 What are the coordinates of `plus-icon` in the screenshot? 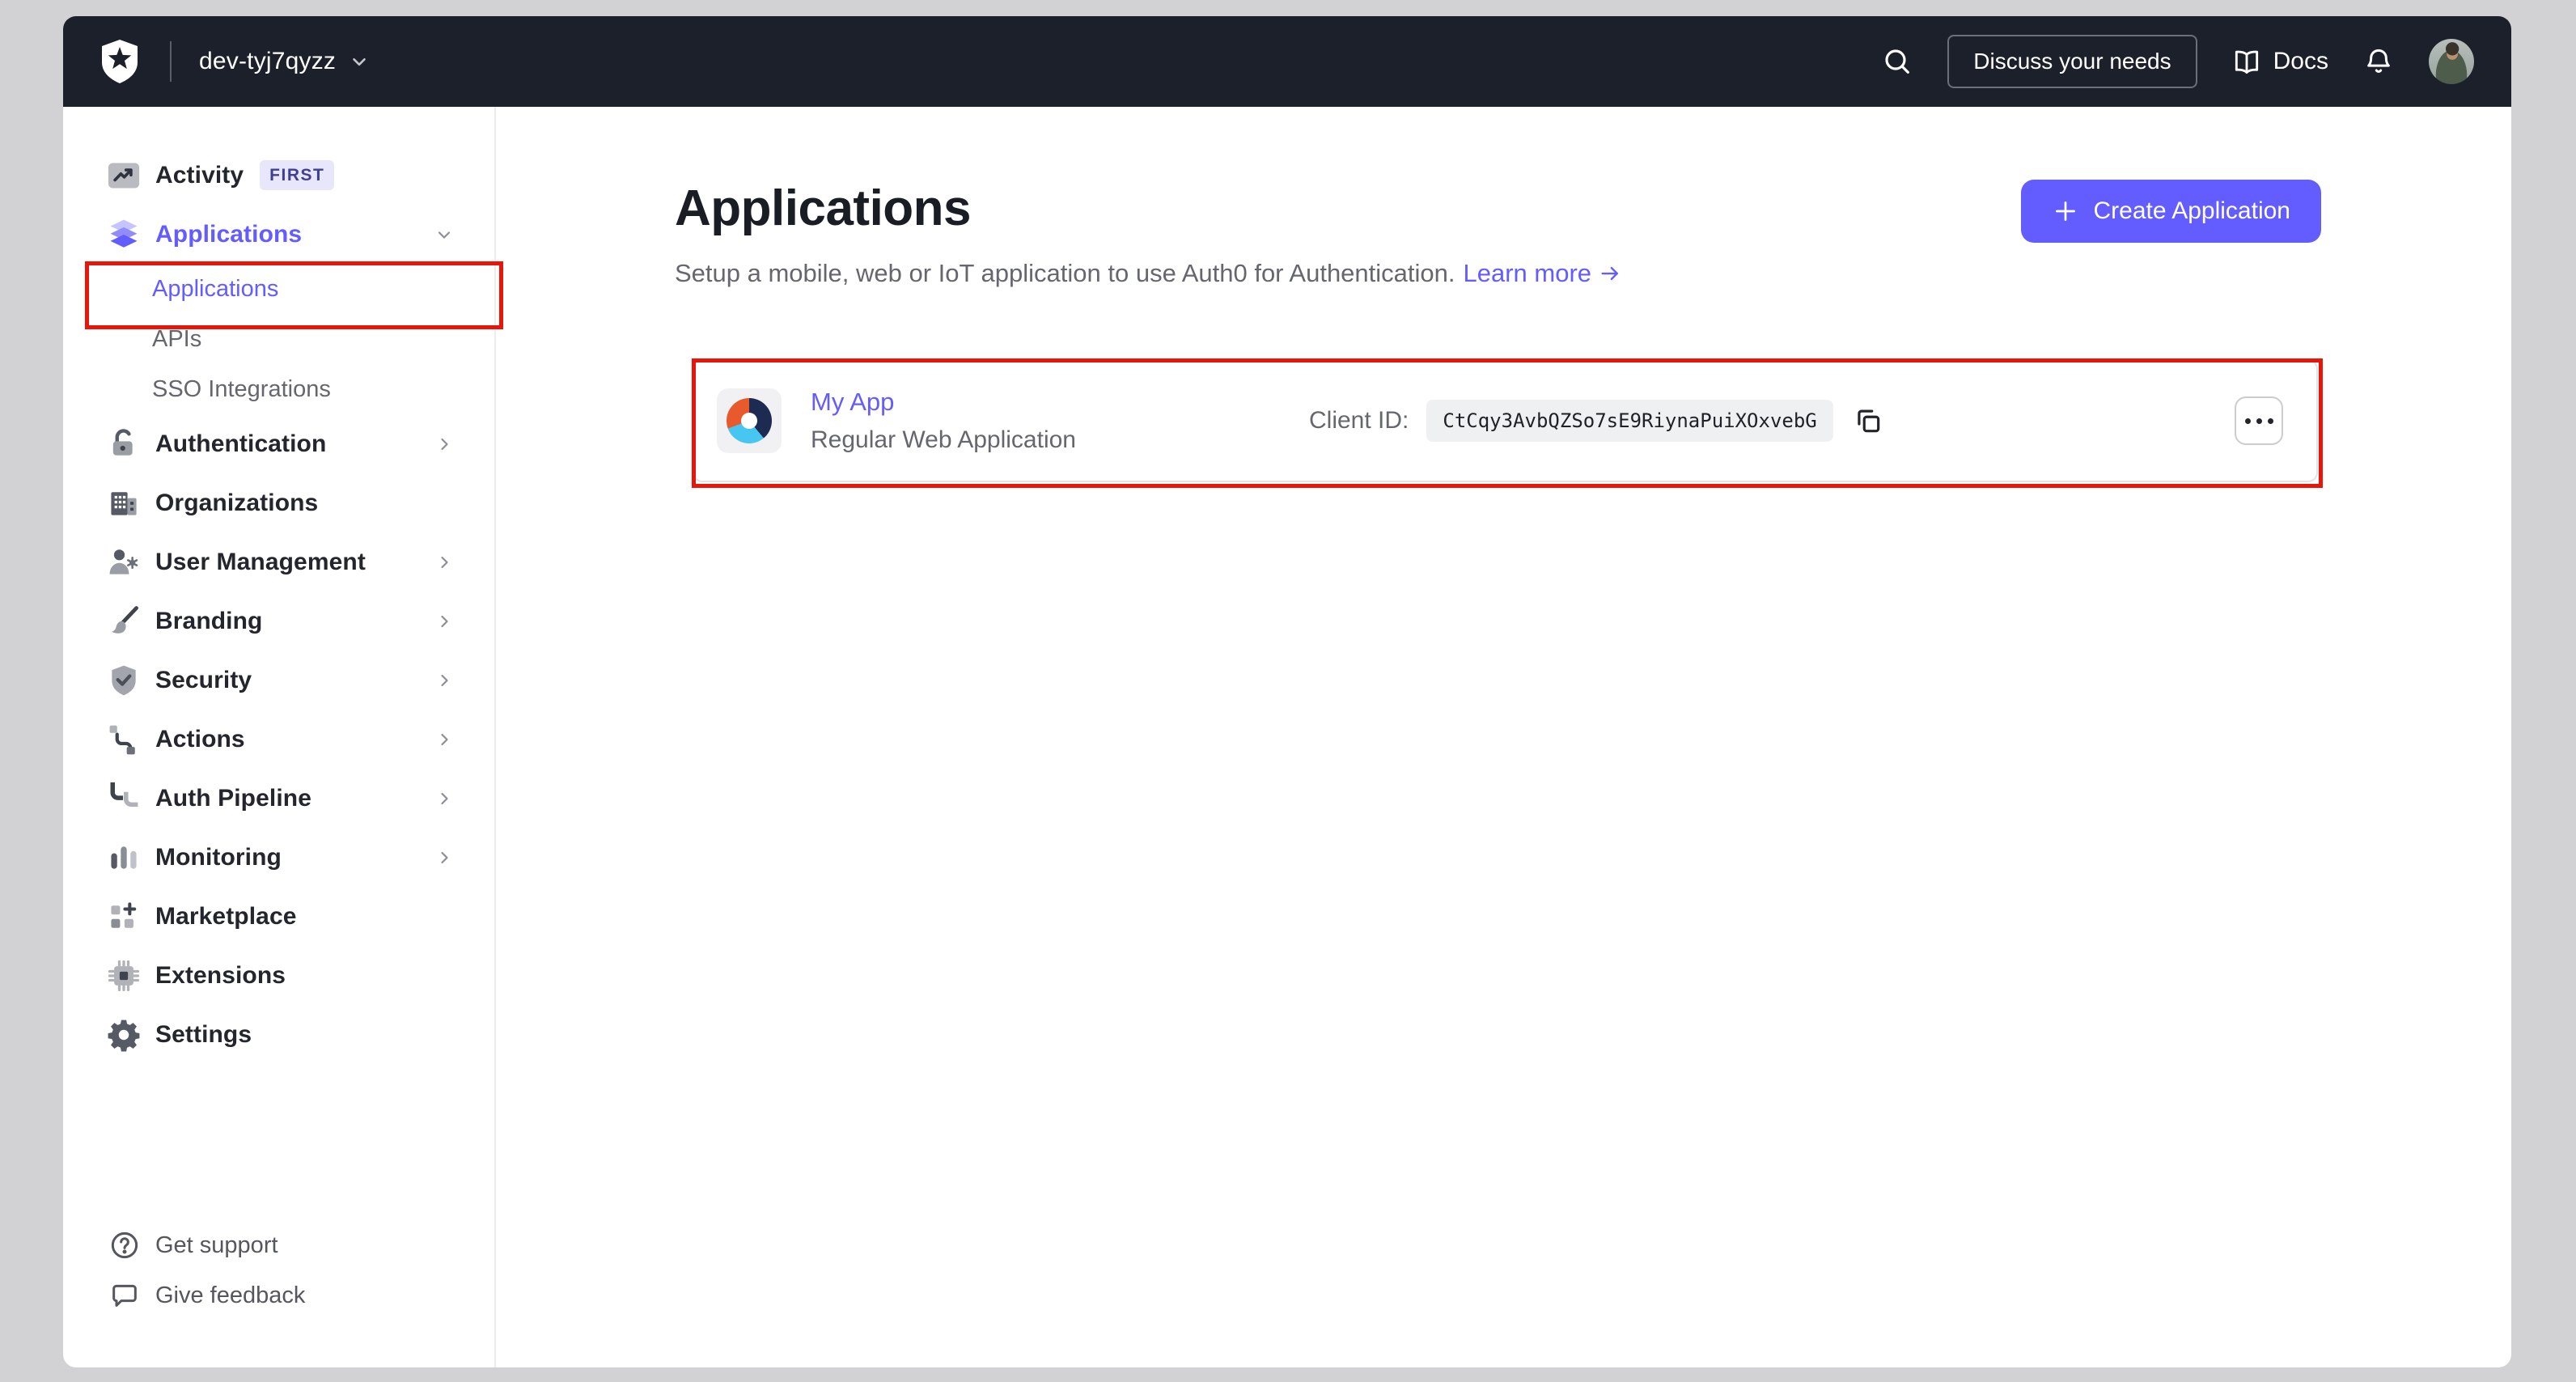 It's located at (2065, 211).